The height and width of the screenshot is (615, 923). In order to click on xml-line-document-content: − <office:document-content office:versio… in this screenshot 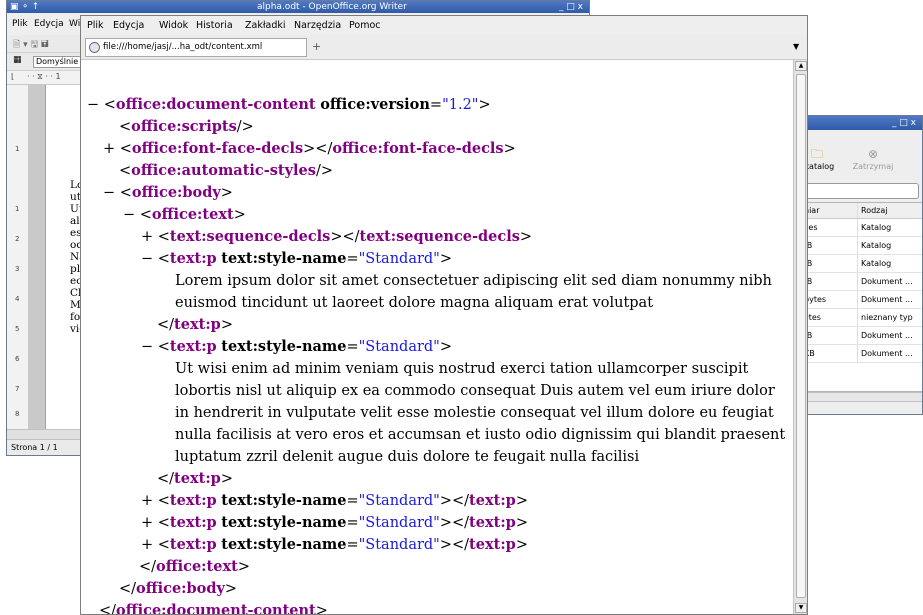, I will do `click(289, 104)`.